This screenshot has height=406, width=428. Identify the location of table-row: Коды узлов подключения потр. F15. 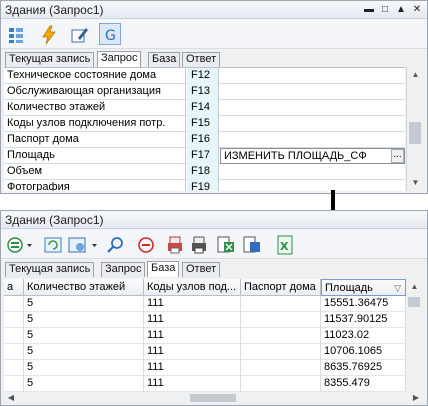
(204, 124).